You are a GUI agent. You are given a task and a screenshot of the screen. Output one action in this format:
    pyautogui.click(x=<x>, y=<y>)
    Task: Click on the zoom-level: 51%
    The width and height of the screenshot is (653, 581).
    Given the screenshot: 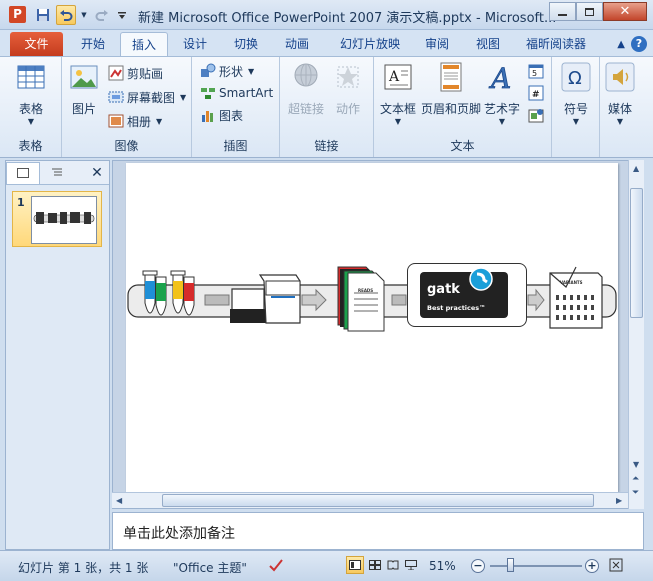 What is the action you would take?
    pyautogui.click(x=442, y=566)
    